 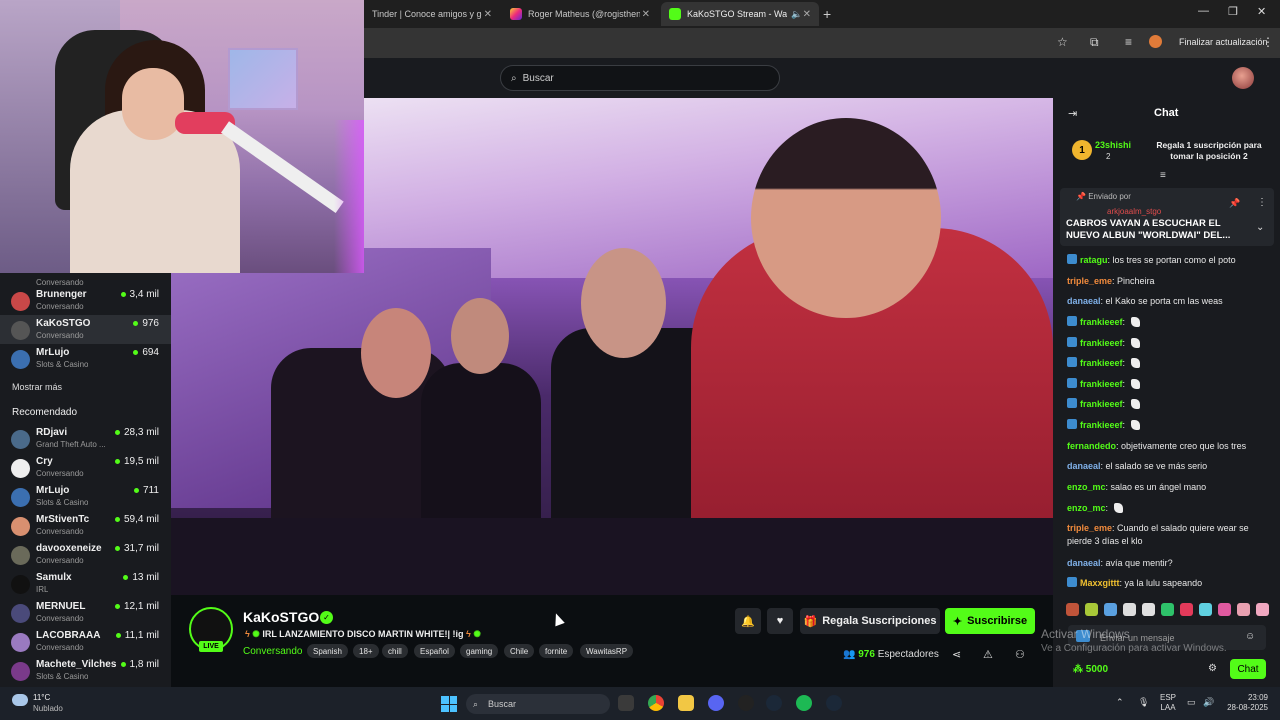 I want to click on chat-username: fernandedo, so click(x=1091, y=446).